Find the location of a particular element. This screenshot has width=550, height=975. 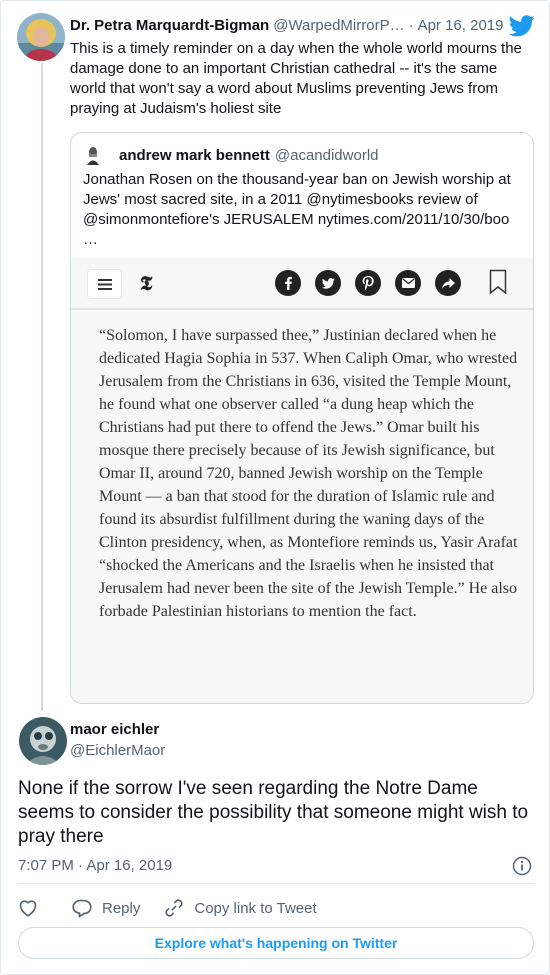

copy-link-button: Copy link to Tweet is located at coordinates (240, 908).